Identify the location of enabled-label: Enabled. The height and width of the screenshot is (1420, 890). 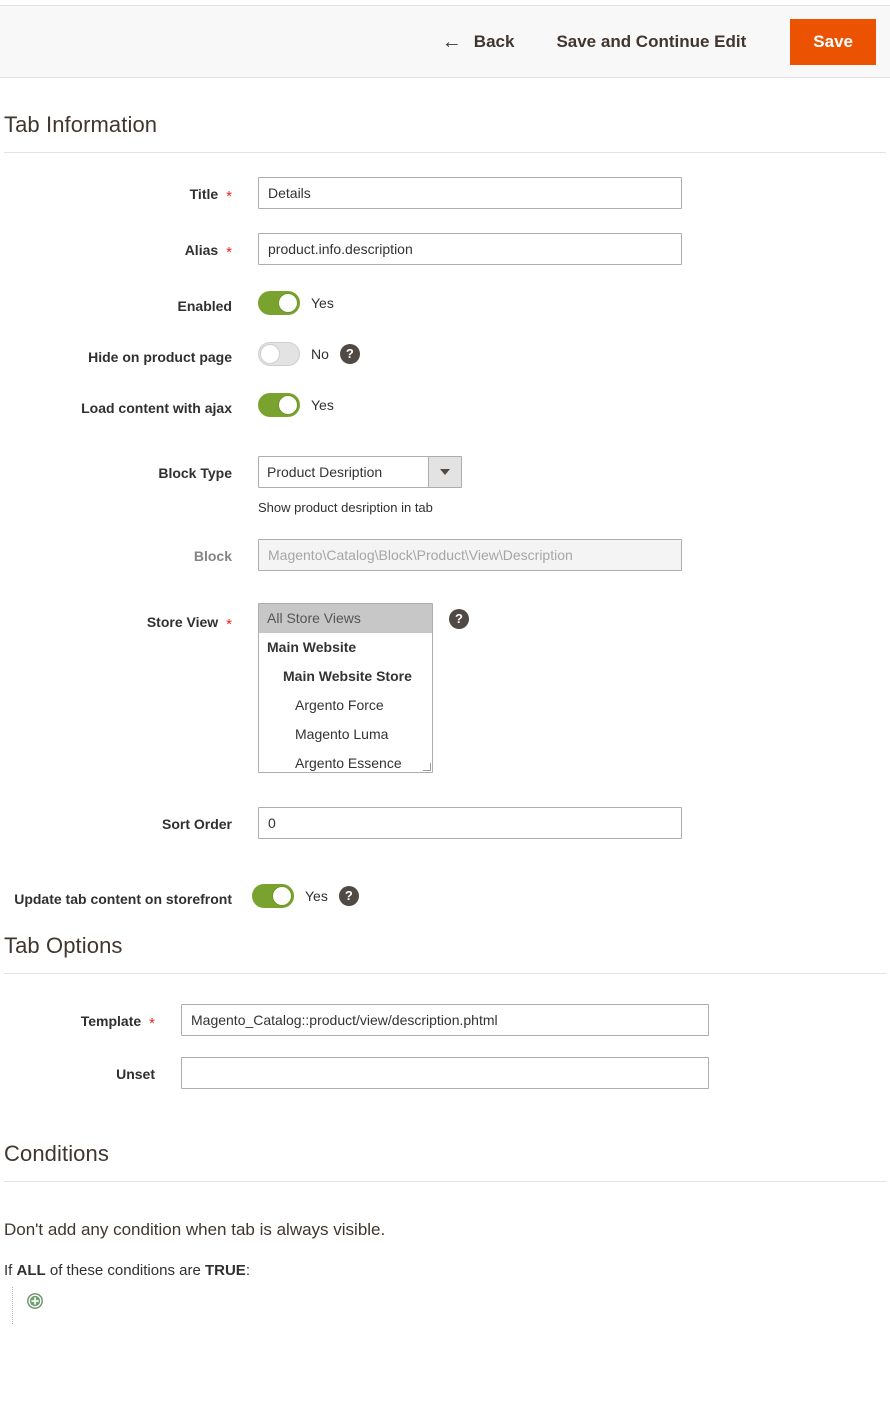
(204, 306).